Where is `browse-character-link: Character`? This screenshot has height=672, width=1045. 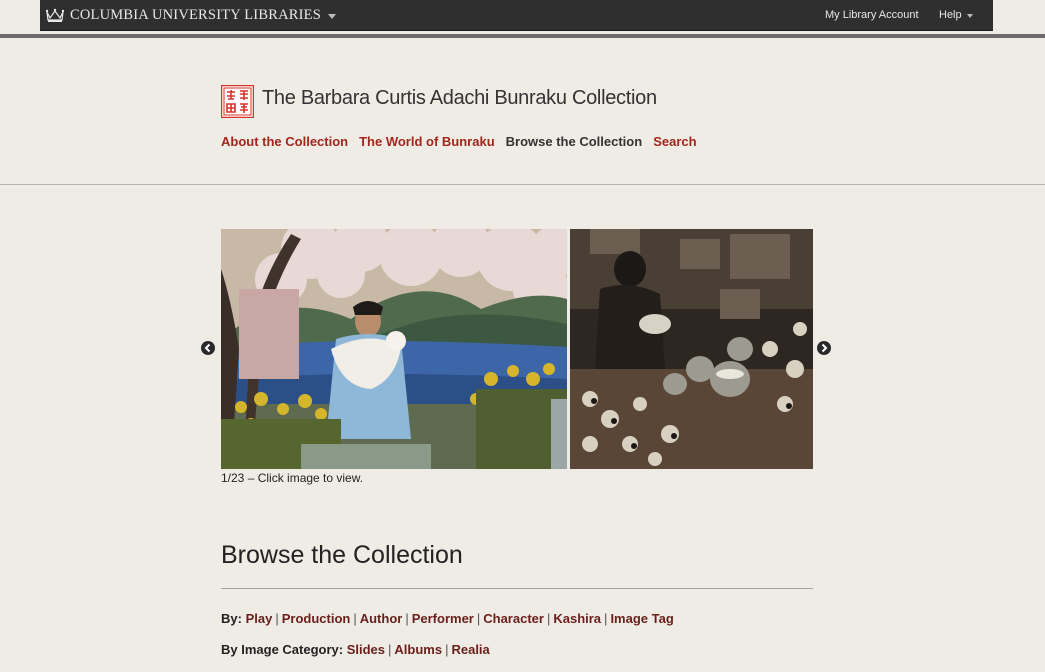
browse-character-link: Character is located at coordinates (513, 618).